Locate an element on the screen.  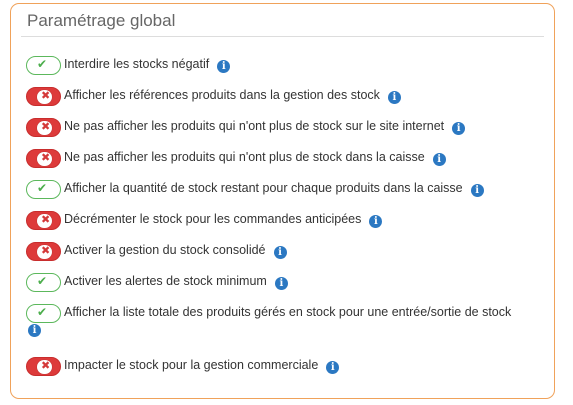
setting-label: Interdire les stocks négatif i is located at coordinates (147, 65).